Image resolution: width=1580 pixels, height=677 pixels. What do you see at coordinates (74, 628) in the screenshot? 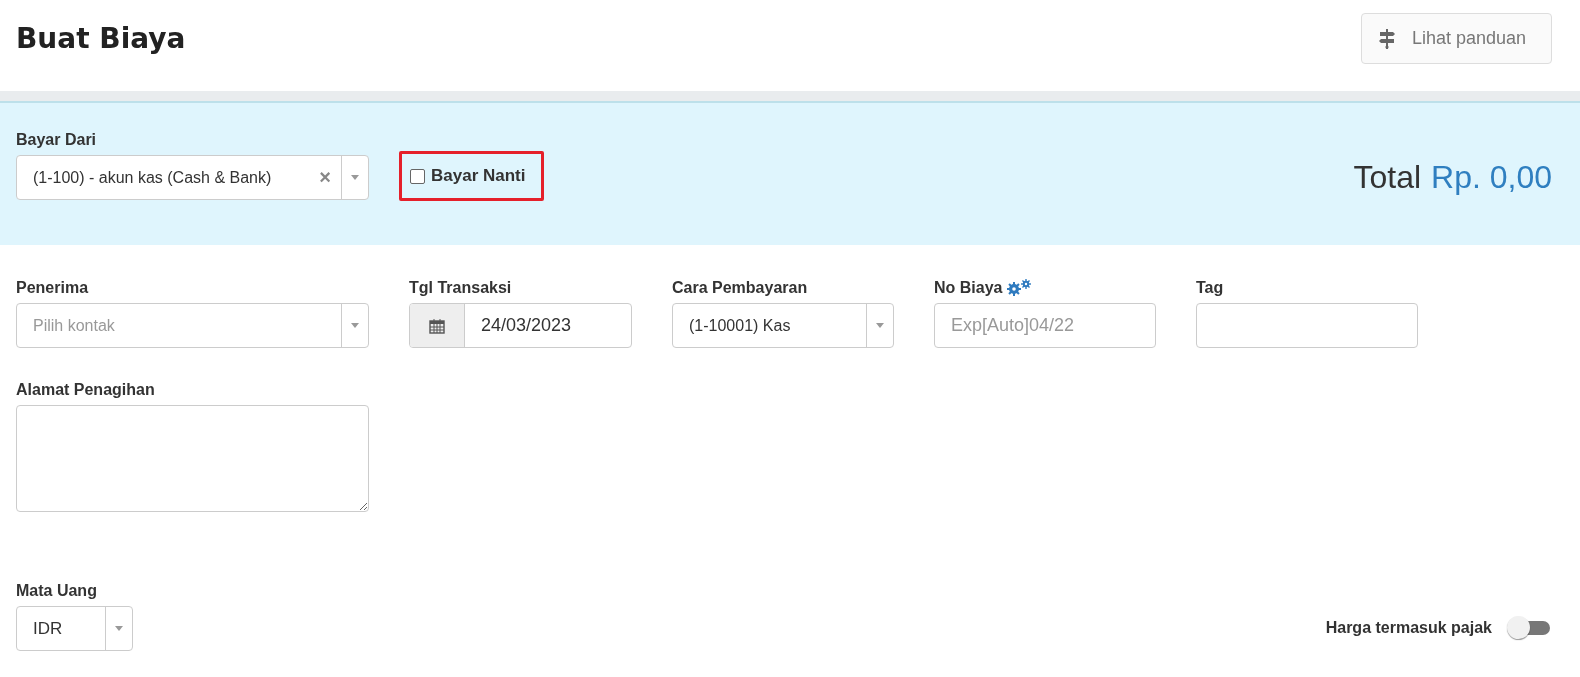
I see `select-field: IDR` at bounding box center [74, 628].